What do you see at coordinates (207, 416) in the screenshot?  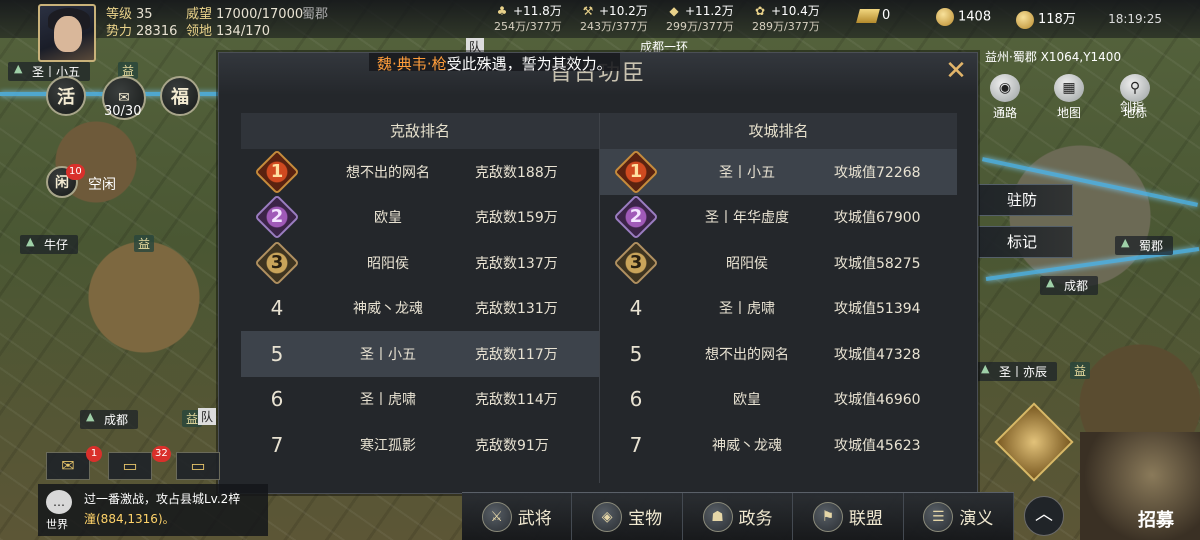 I see `team-tag: 队` at bounding box center [207, 416].